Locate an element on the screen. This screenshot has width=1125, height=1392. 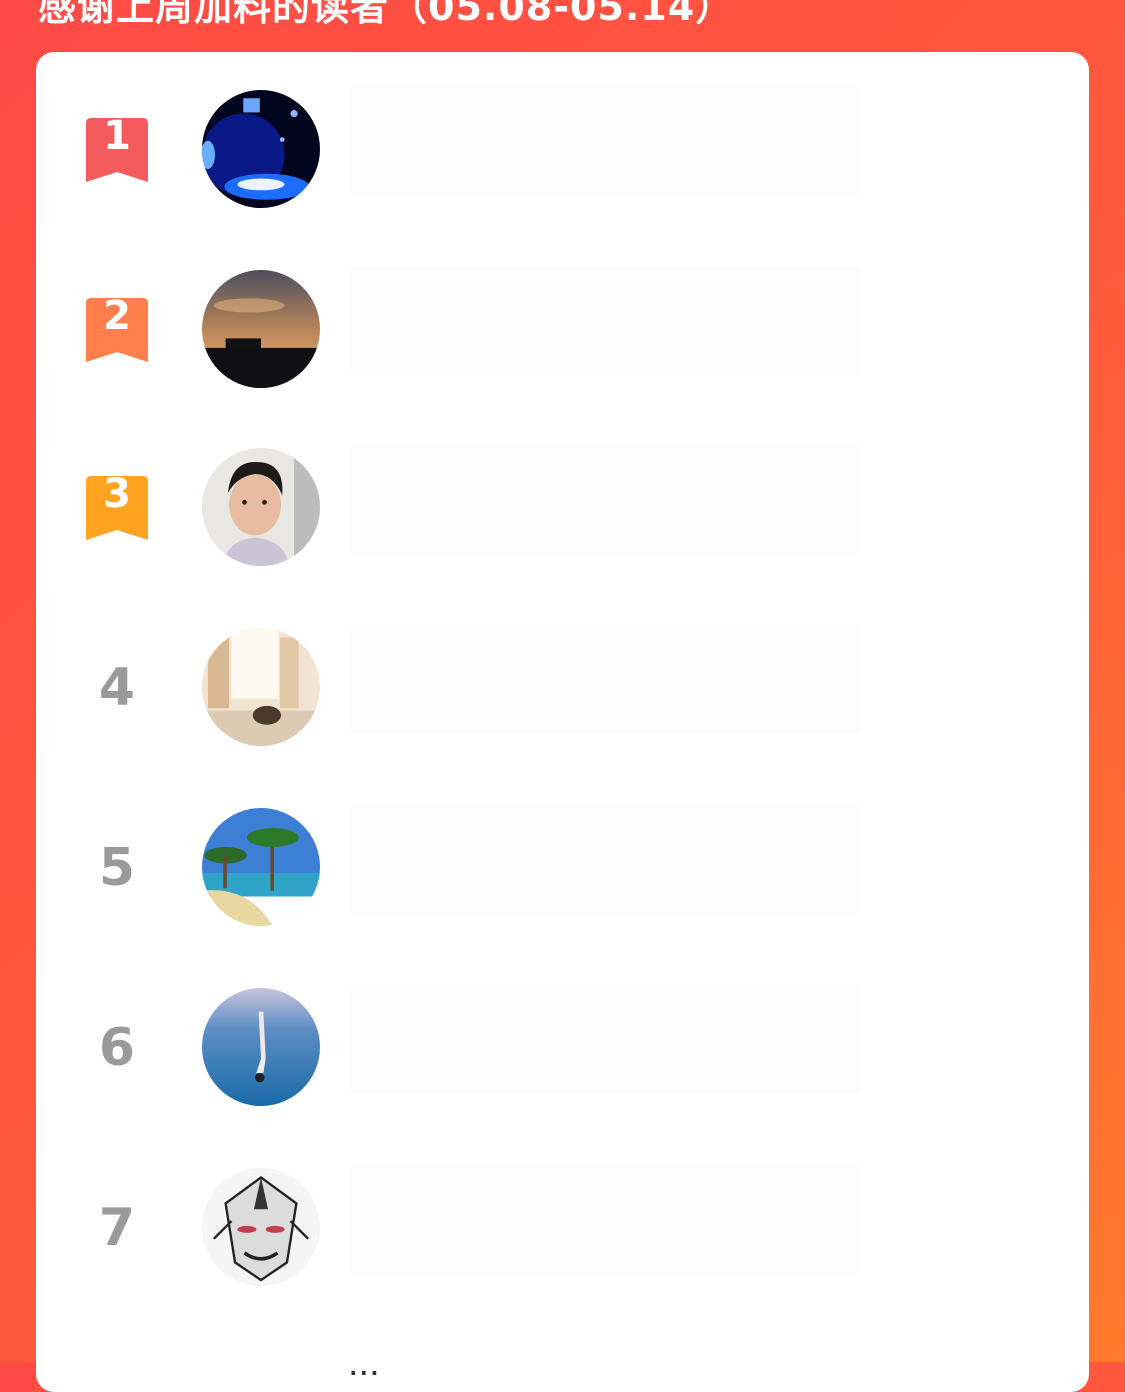
person-portrait-icon is located at coordinates (261, 507).